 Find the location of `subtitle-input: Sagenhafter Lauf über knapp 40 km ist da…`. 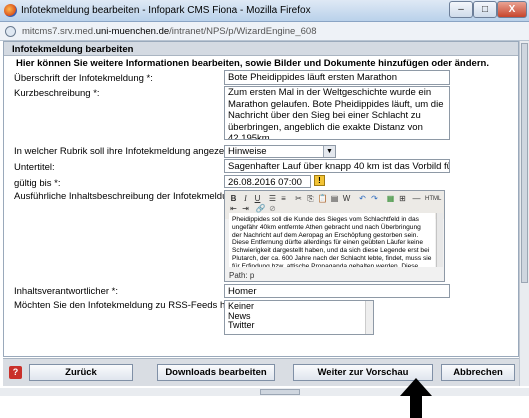

subtitle-input: Sagenhafter Lauf über knapp 40 km ist da… is located at coordinates (337, 166).